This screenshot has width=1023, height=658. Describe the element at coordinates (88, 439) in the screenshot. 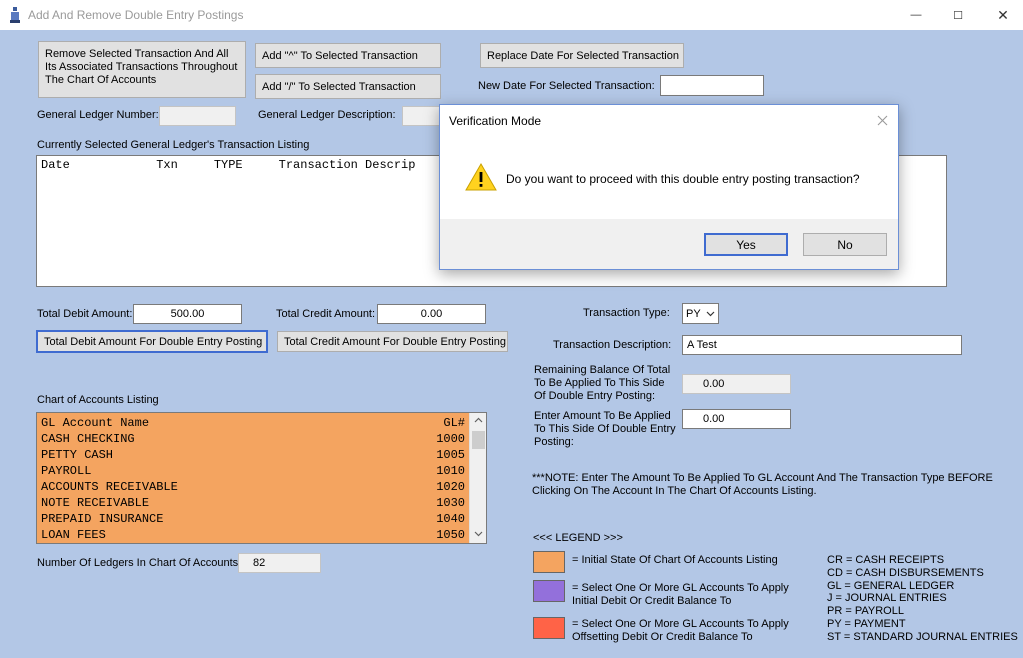

I see `coa-account-name: CASH CHECKING` at that location.